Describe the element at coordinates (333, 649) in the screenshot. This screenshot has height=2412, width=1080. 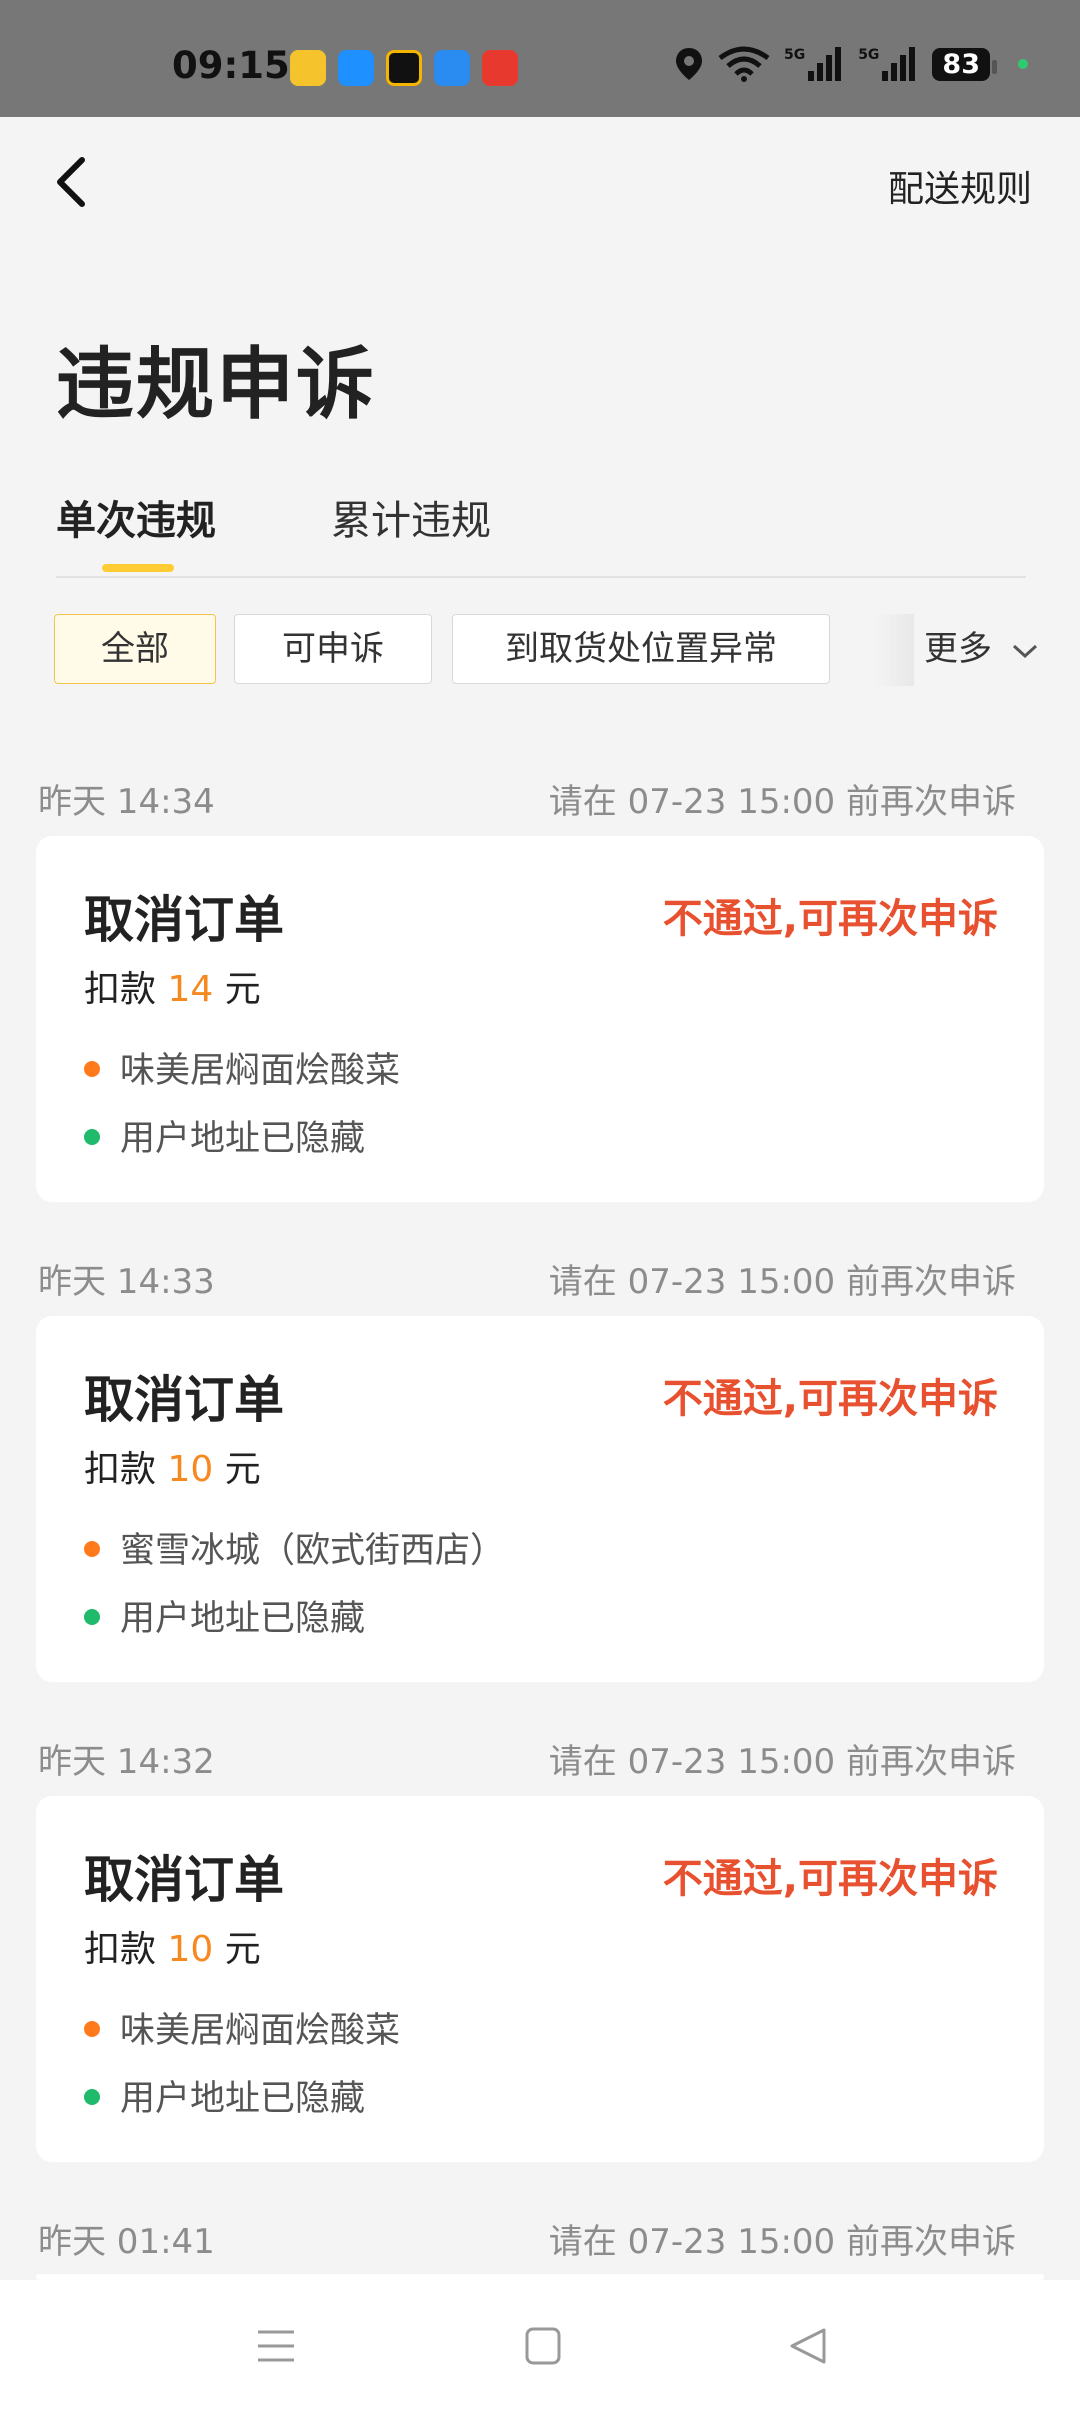
I see `filter-chip-appealable: 可申诉` at that location.